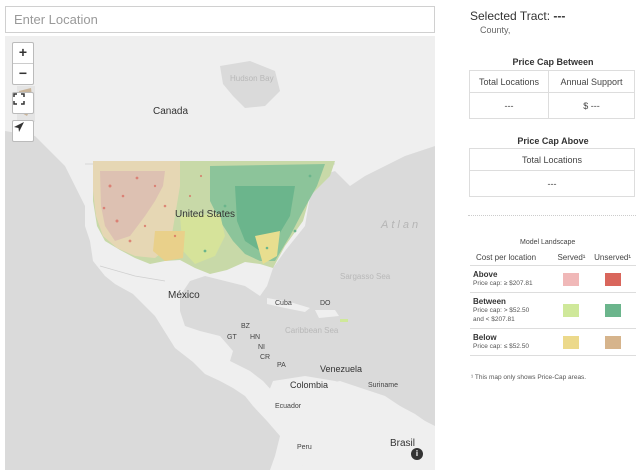 This screenshot has height=475, width=640. Describe the element at coordinates (495, 30) in the screenshot. I see `county-name: County,` at that location.